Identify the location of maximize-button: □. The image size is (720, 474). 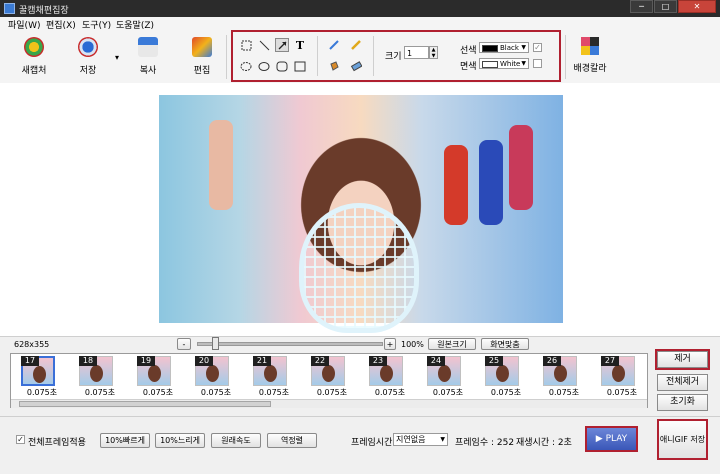
(665, 6).